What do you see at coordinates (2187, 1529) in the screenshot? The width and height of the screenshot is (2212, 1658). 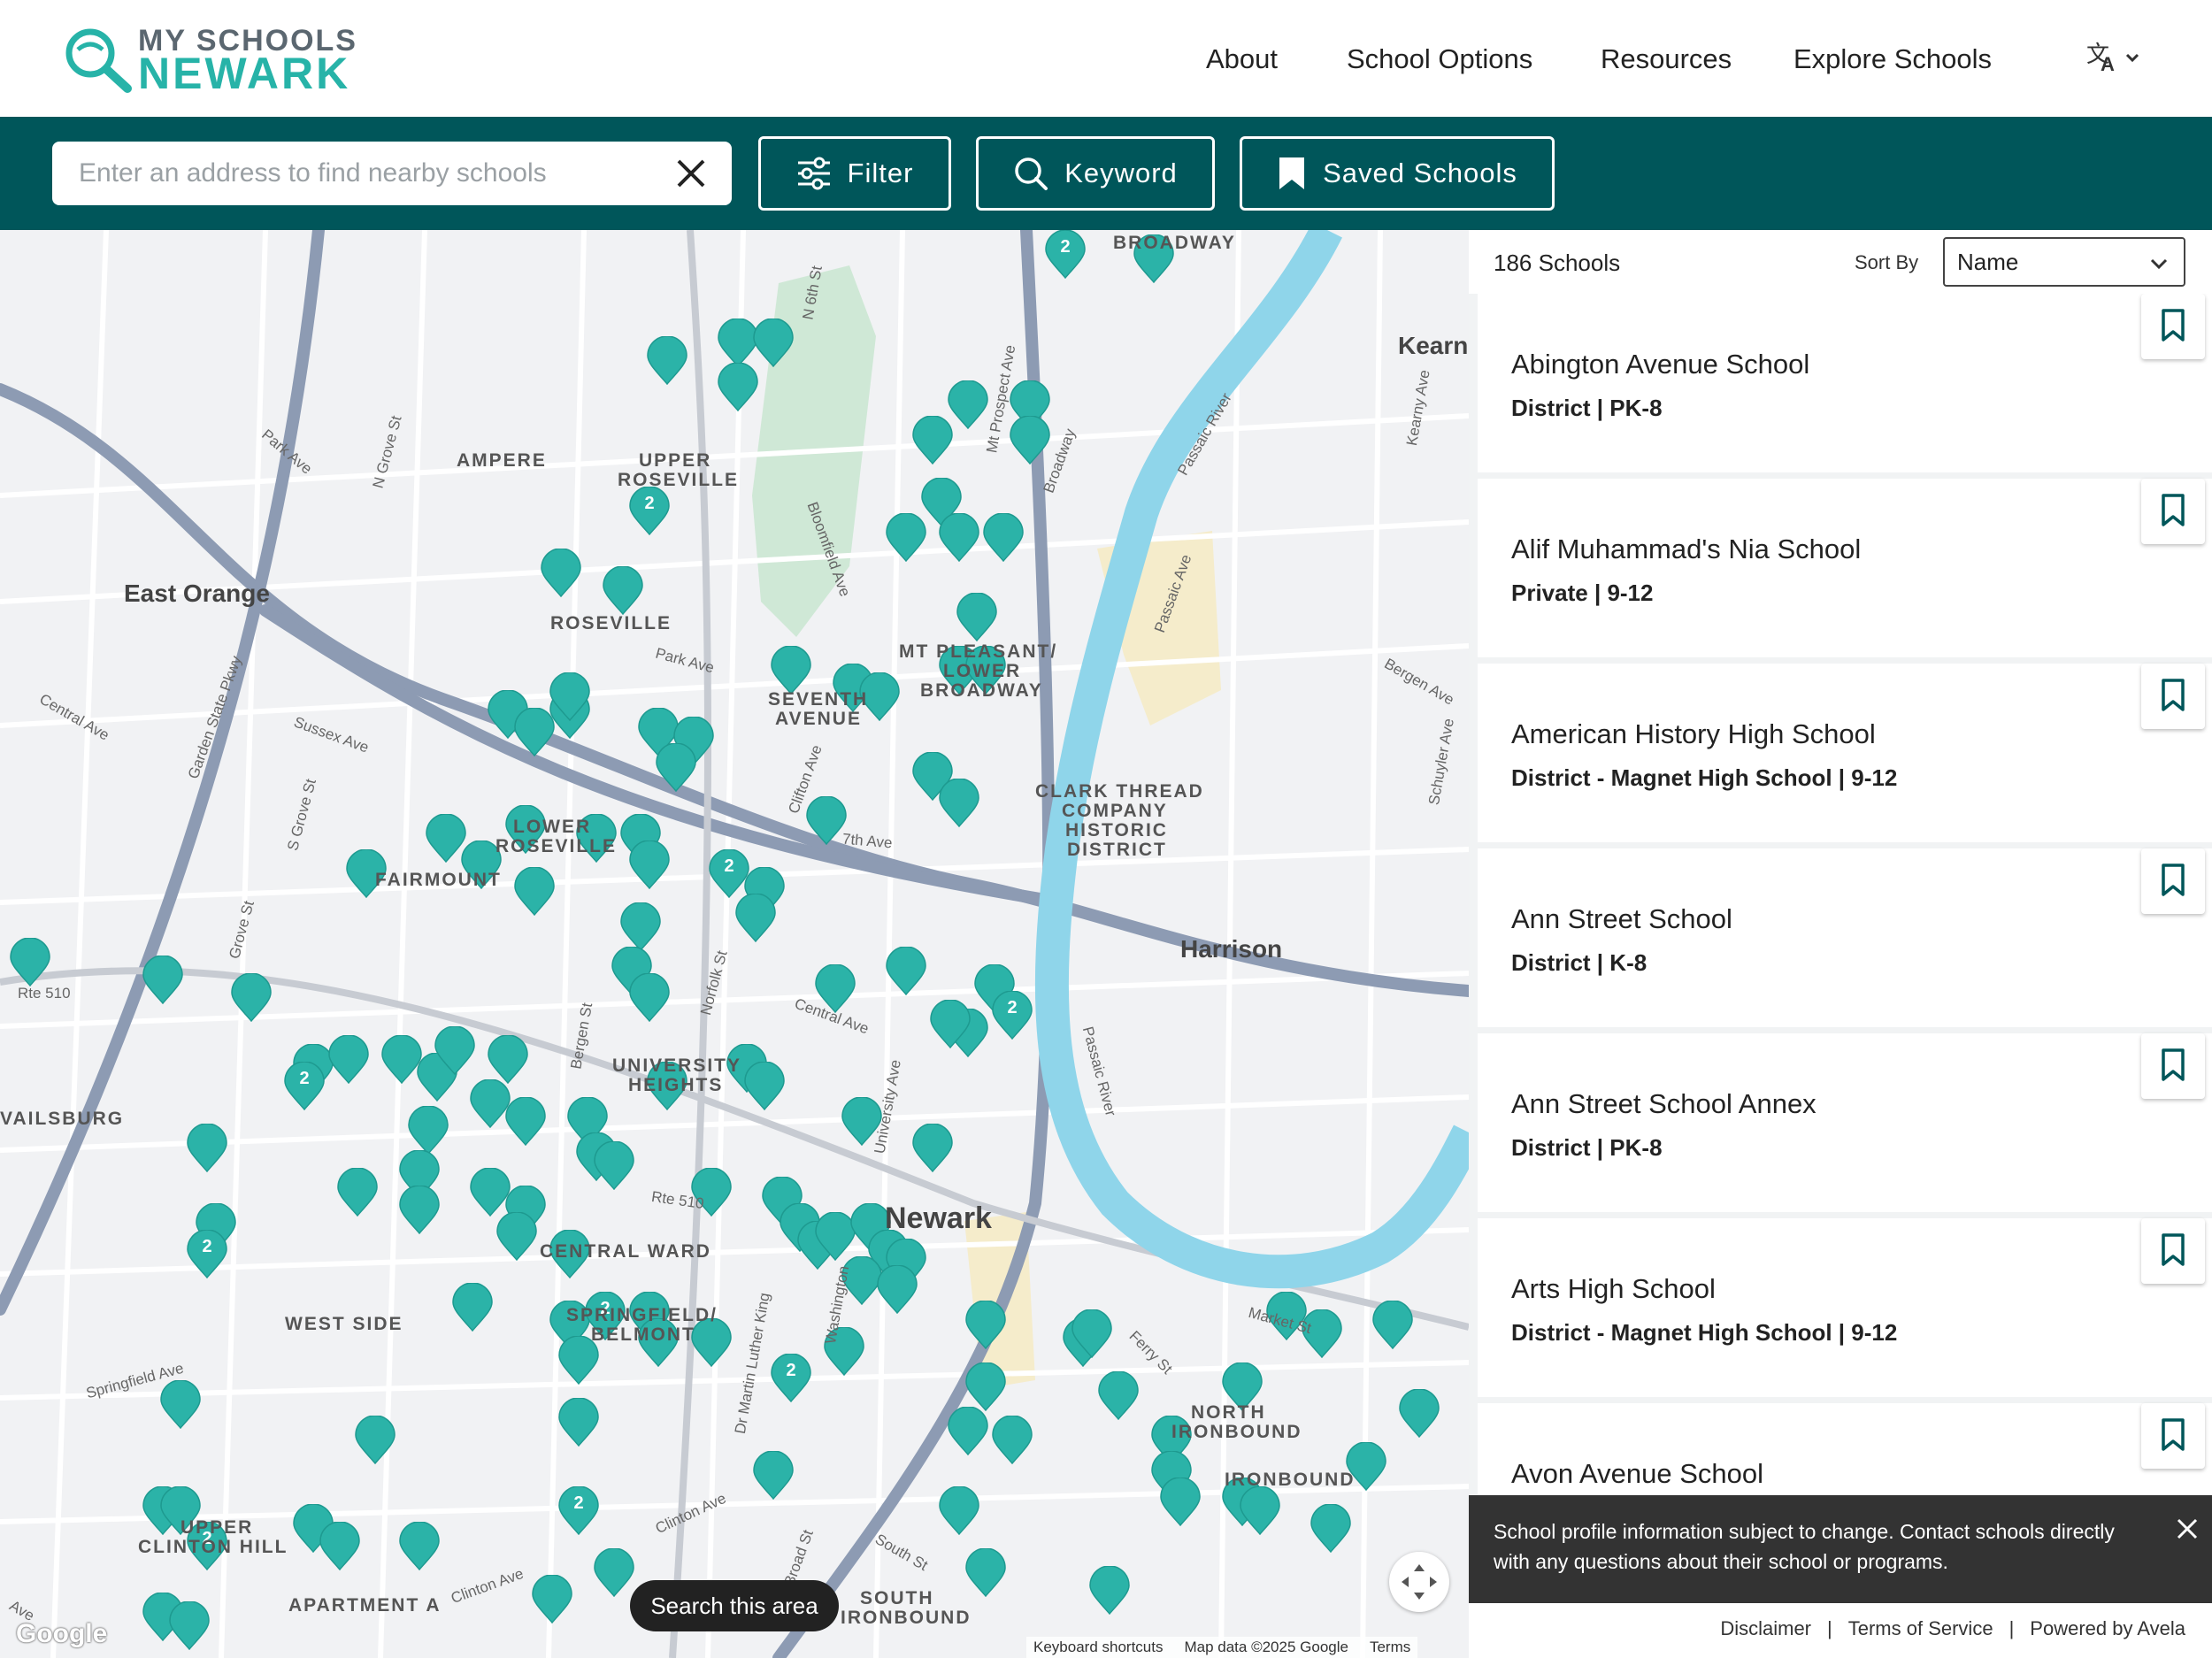 I see `close-icon` at bounding box center [2187, 1529].